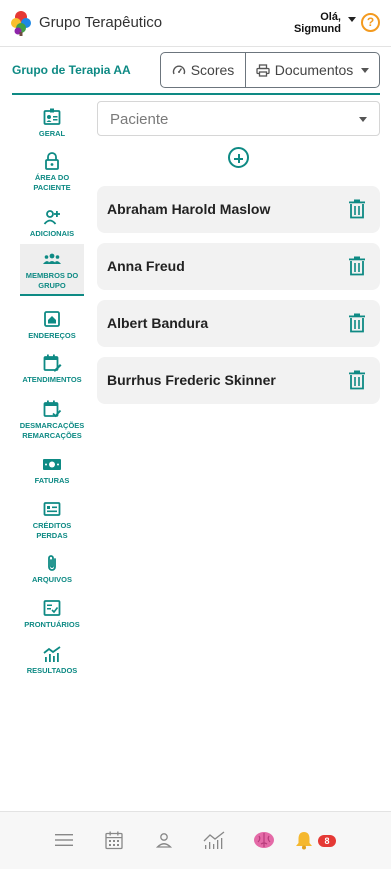 The height and width of the screenshot is (869, 391). I want to click on person-add-icon, so click(51, 217).